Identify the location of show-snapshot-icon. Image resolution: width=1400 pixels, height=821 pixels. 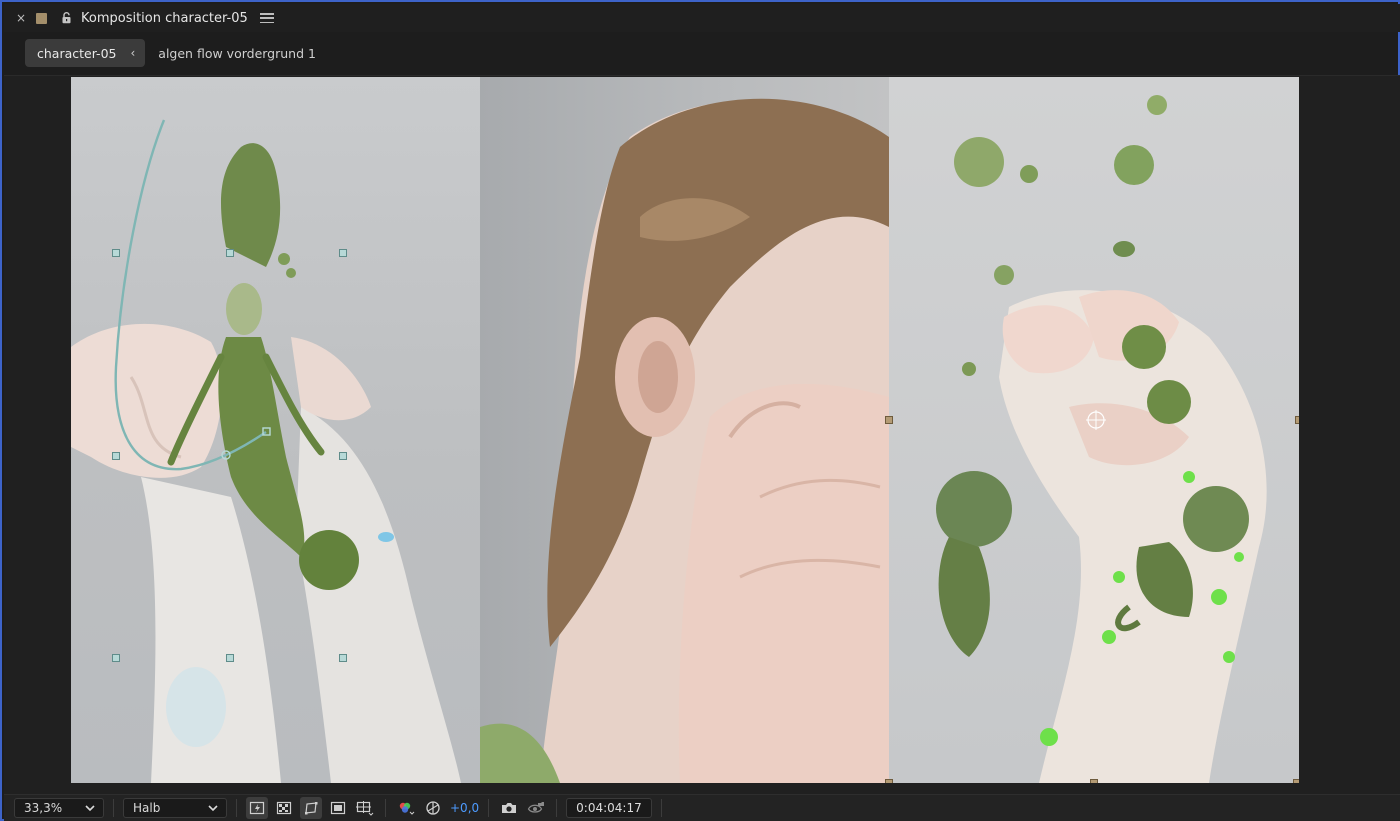
(536, 808).